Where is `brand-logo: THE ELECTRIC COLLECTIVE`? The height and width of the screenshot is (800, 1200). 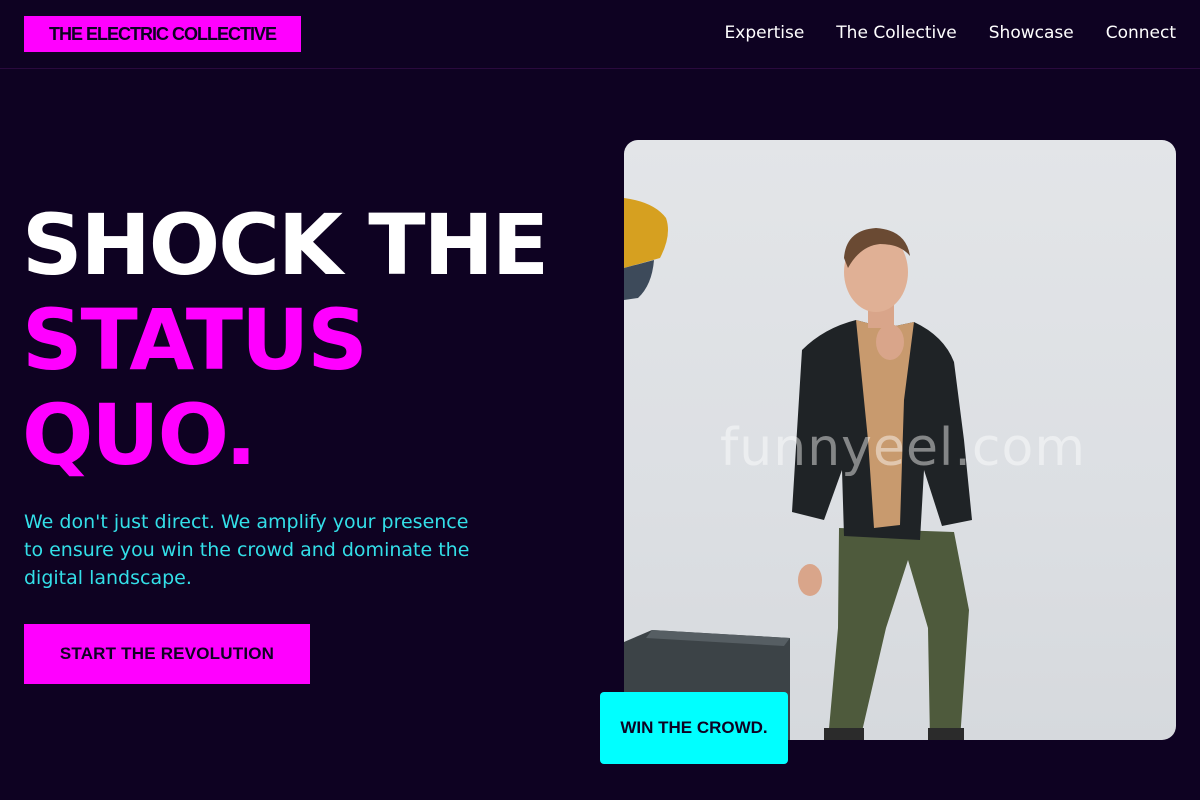 brand-logo: THE ELECTRIC COLLECTIVE is located at coordinates (162, 34).